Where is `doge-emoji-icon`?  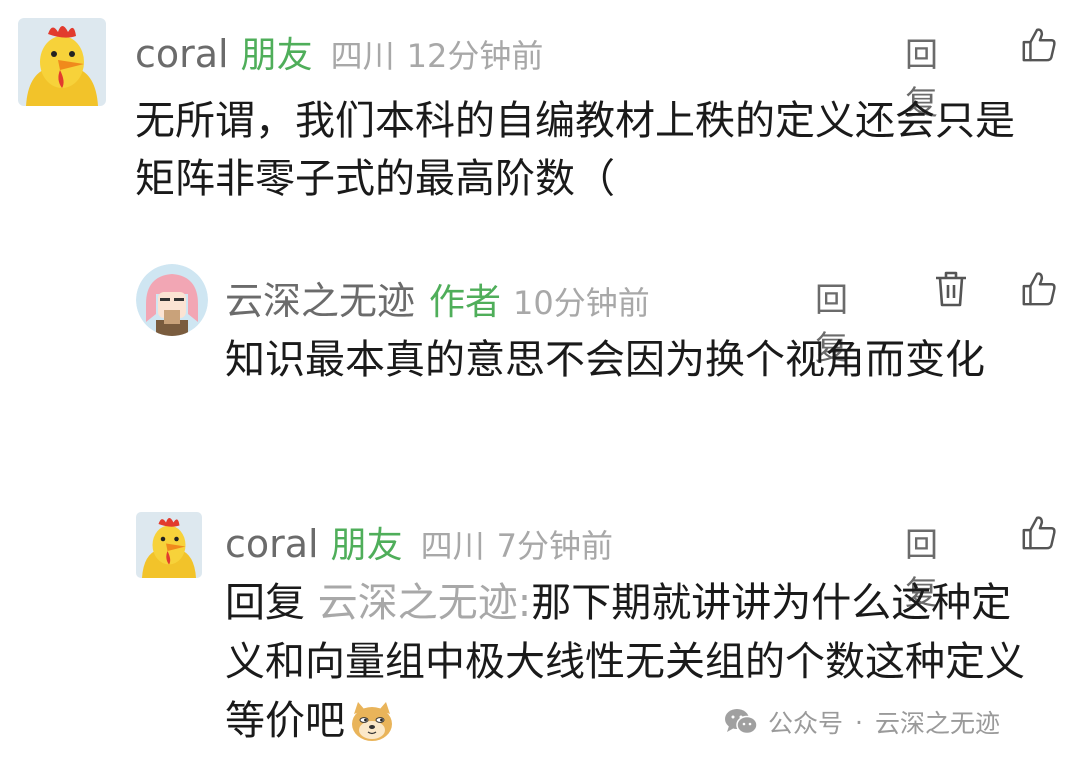
doge-emoji-icon is located at coordinates (372, 721).